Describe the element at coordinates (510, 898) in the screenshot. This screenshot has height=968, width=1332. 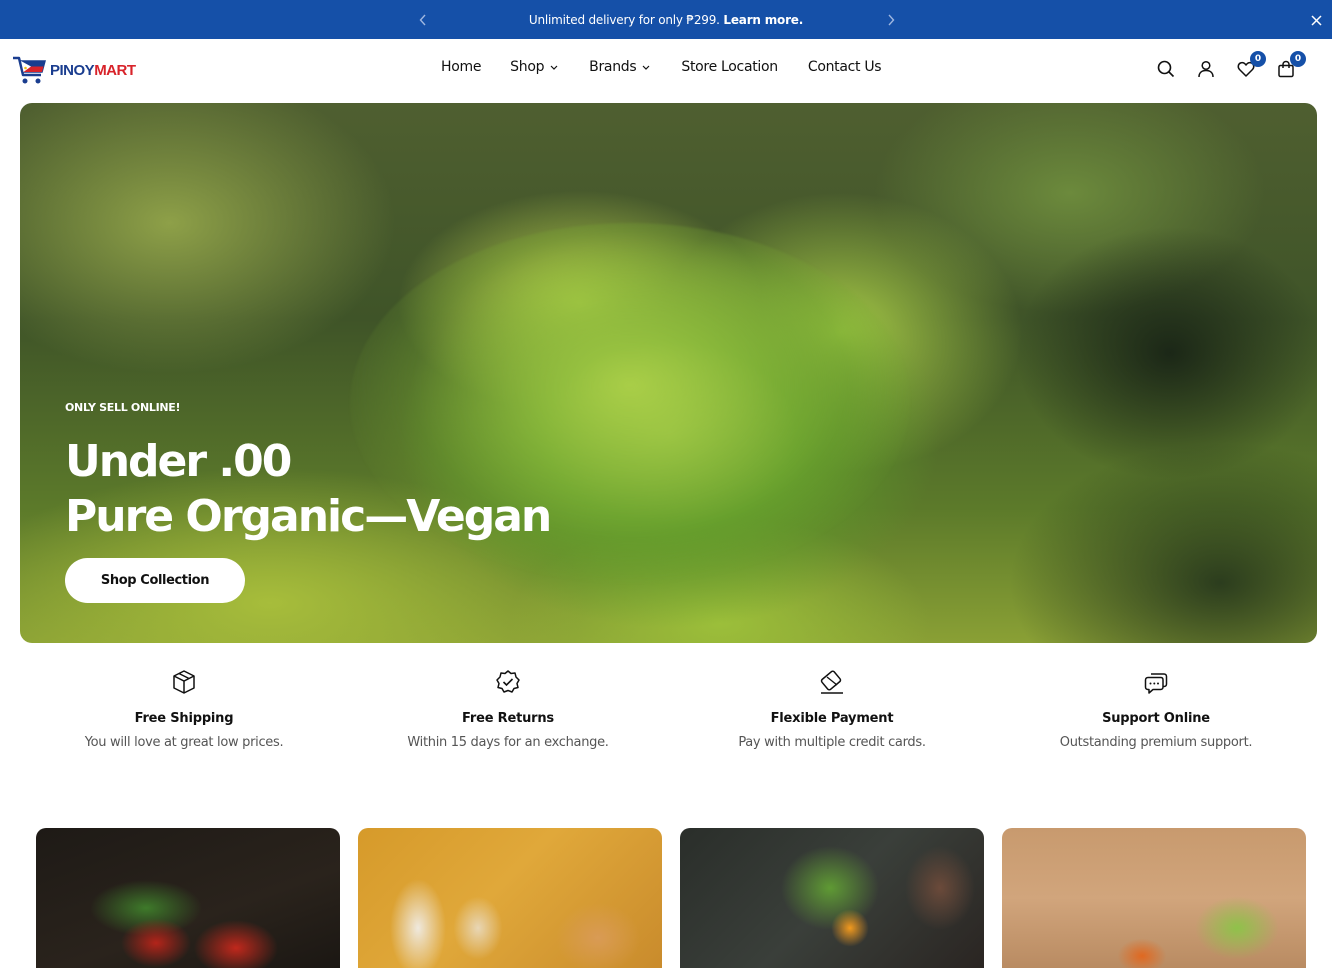
I see `collection-card-snacks` at that location.